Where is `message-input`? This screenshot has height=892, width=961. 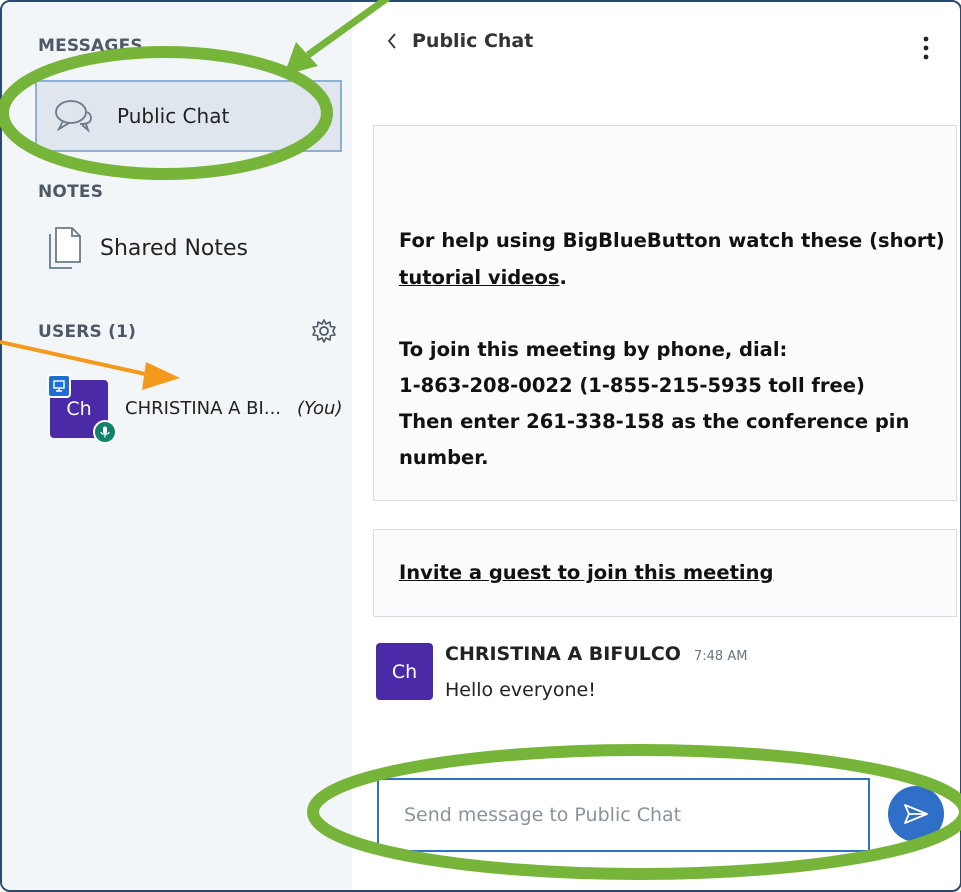 message-input is located at coordinates (623, 815).